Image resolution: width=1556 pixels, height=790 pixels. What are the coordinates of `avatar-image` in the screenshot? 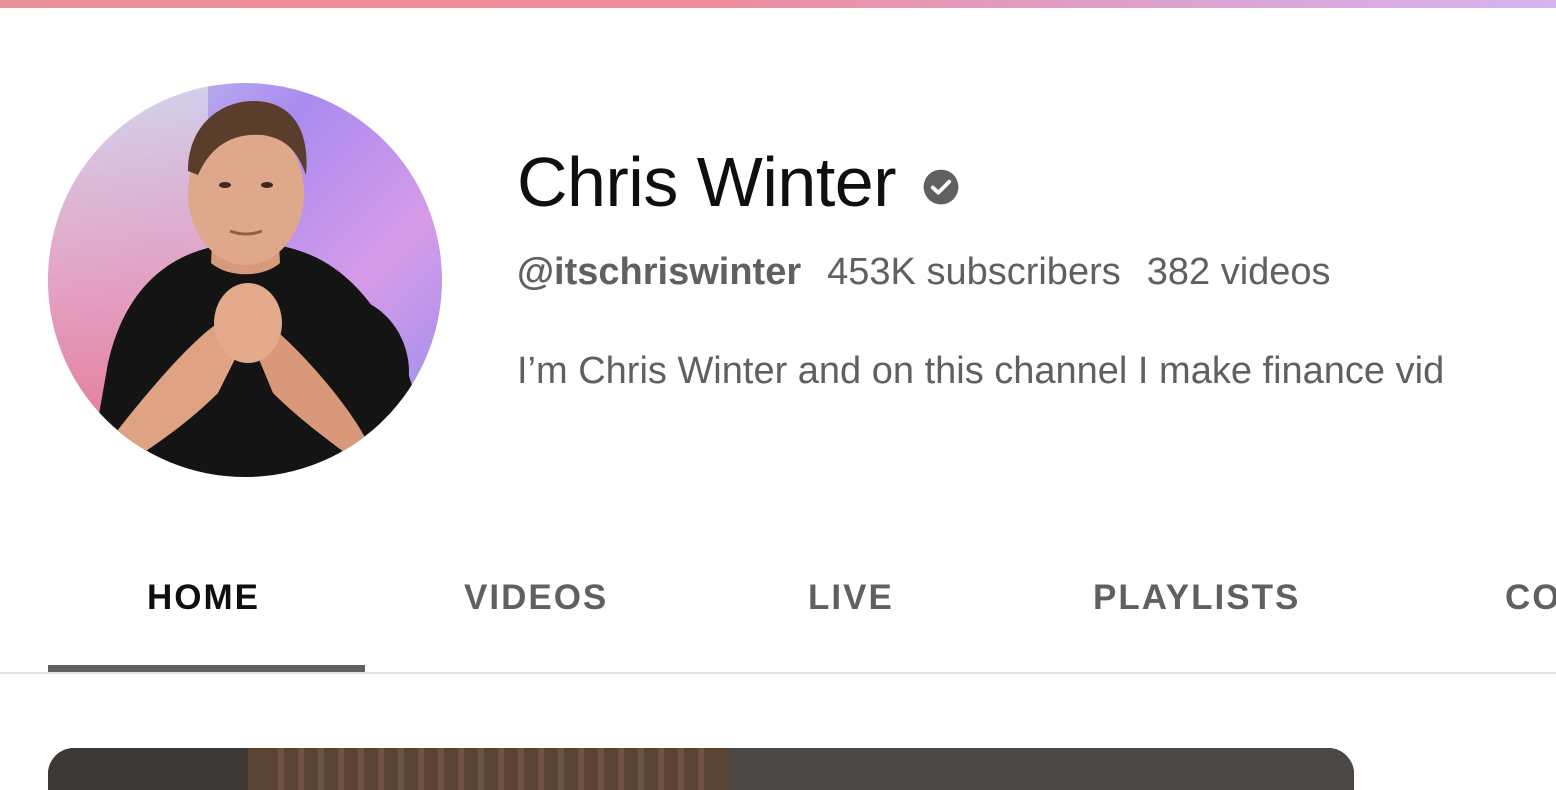 It's located at (245, 280).